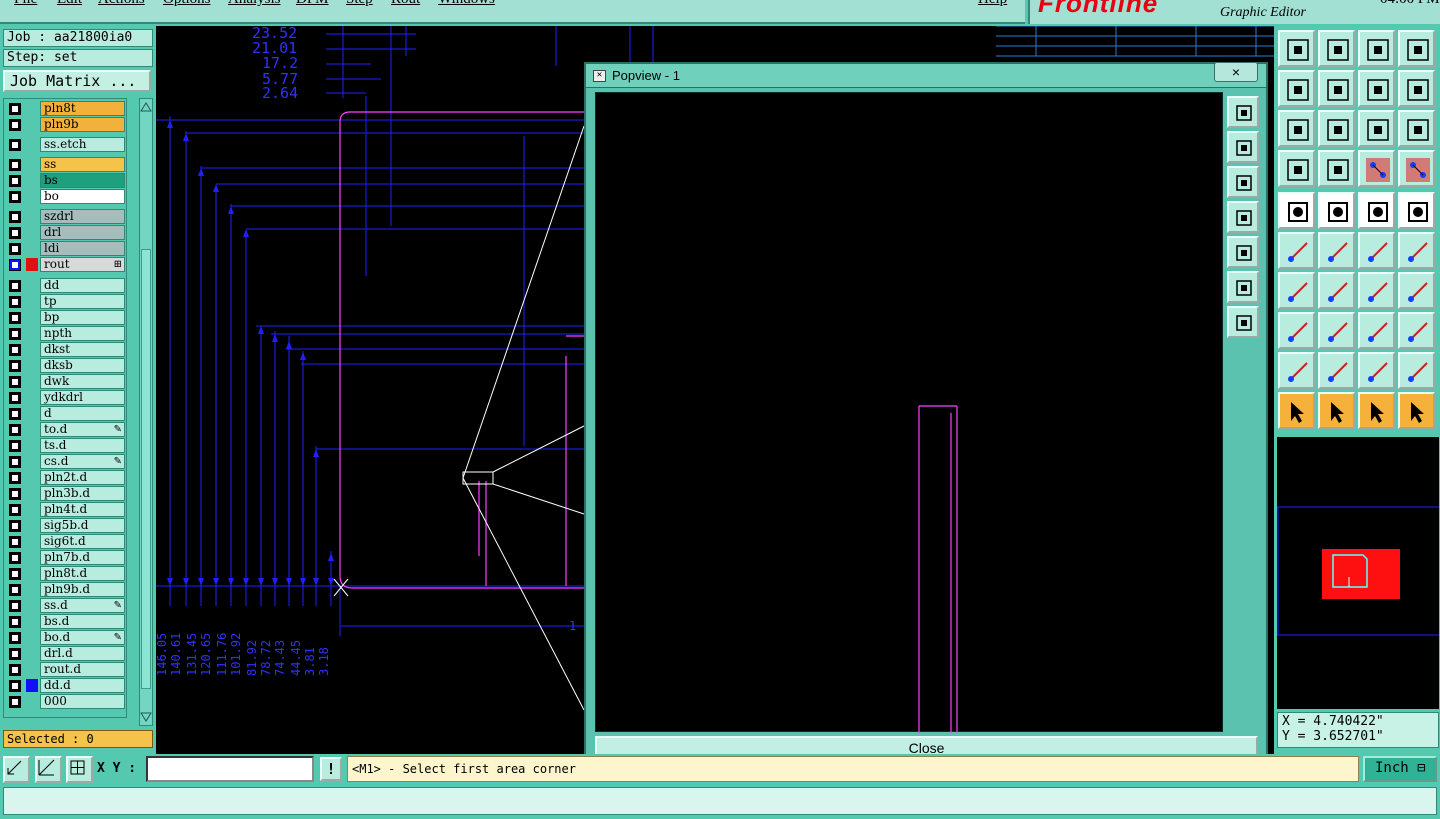  I want to click on layer-row: dd, so click(65, 285).